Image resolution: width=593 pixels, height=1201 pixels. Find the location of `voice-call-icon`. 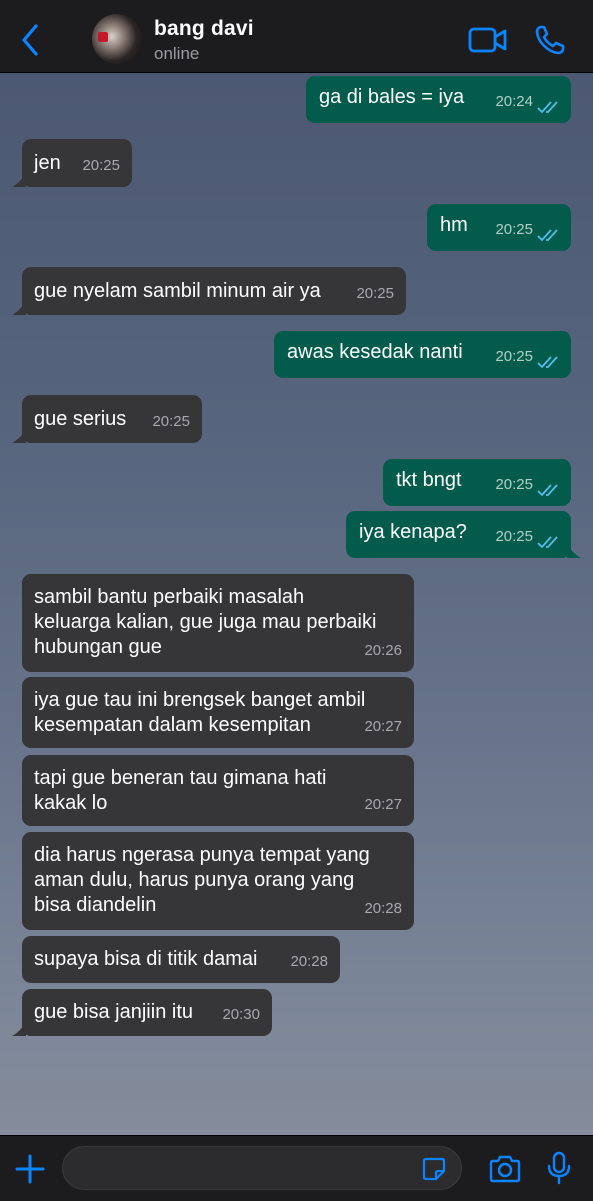

voice-call-icon is located at coordinates (550, 40).